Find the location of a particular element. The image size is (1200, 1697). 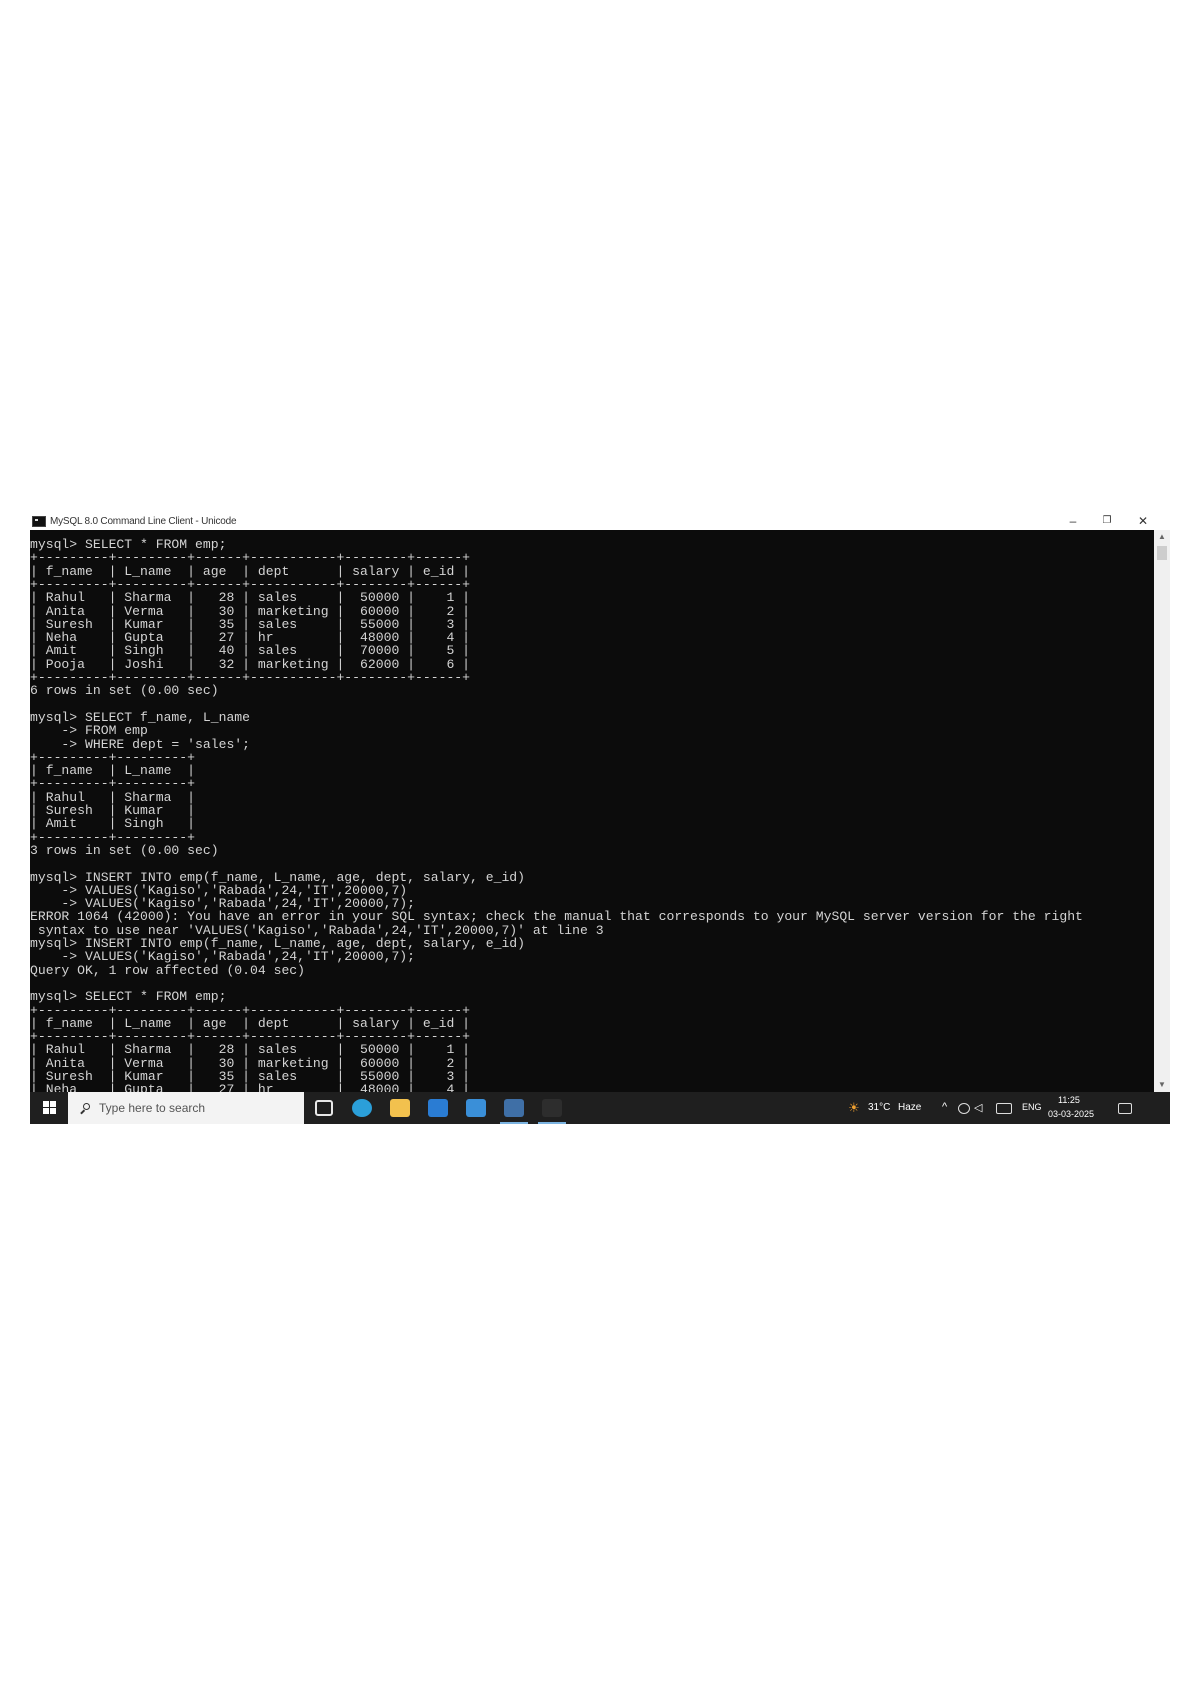

mysql-workbench-icon is located at coordinates (514, 1108).